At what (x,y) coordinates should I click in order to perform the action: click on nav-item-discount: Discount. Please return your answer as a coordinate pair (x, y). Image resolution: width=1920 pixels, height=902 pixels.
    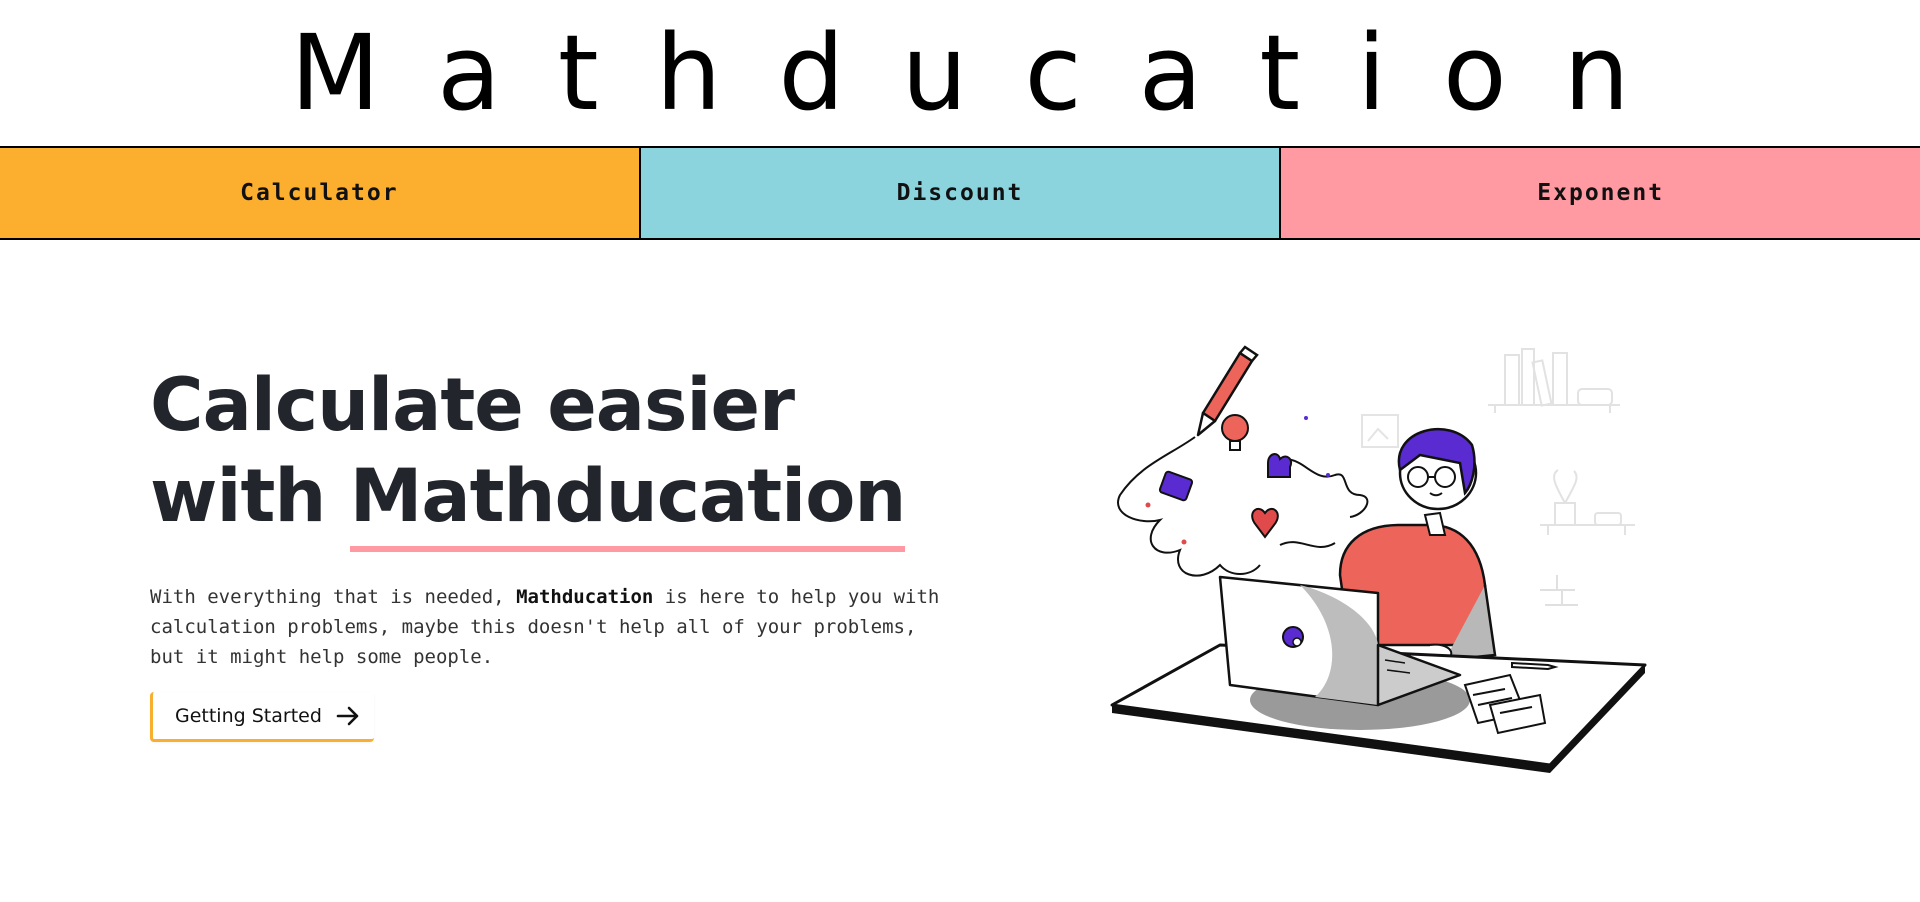
    Looking at the image, I should click on (959, 193).